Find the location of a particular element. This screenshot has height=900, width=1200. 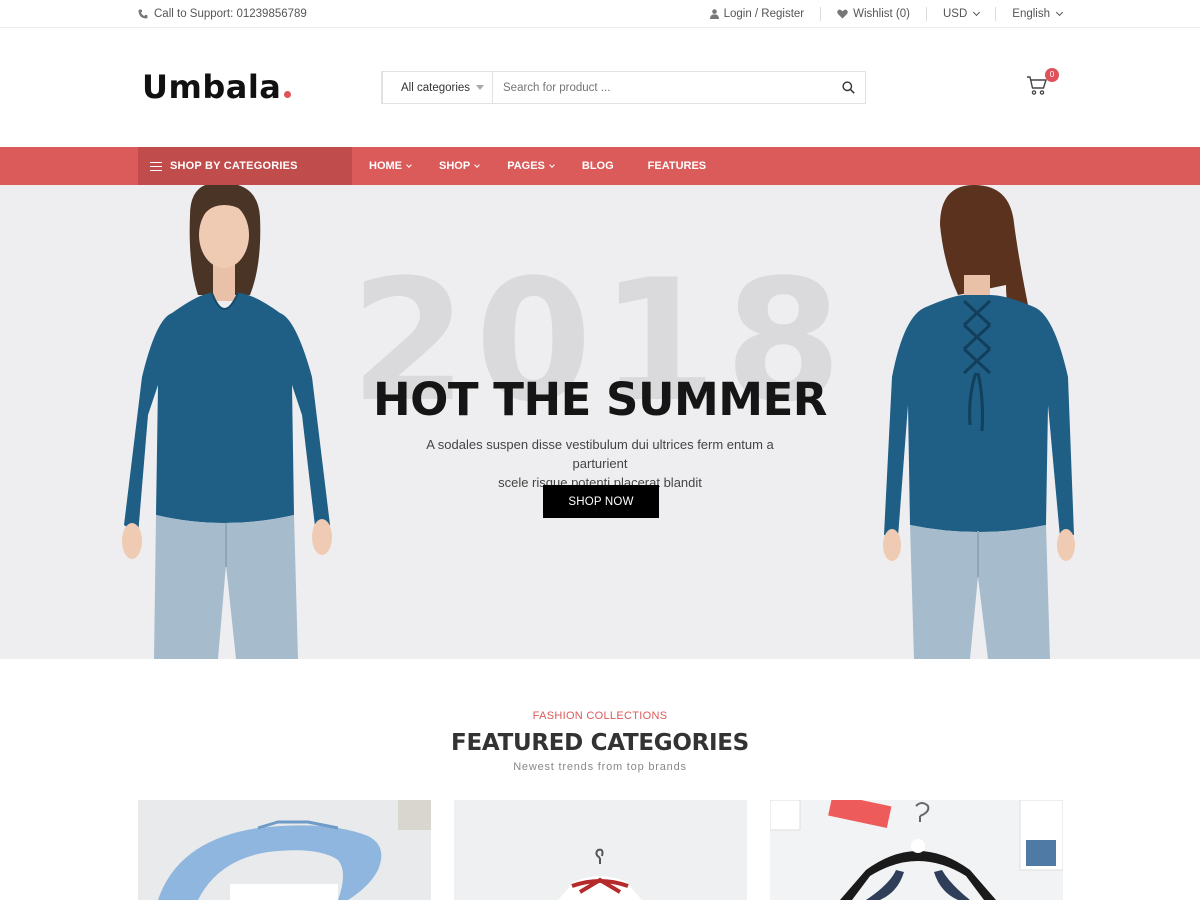

nav-item-label: FEATURES is located at coordinates (677, 166).